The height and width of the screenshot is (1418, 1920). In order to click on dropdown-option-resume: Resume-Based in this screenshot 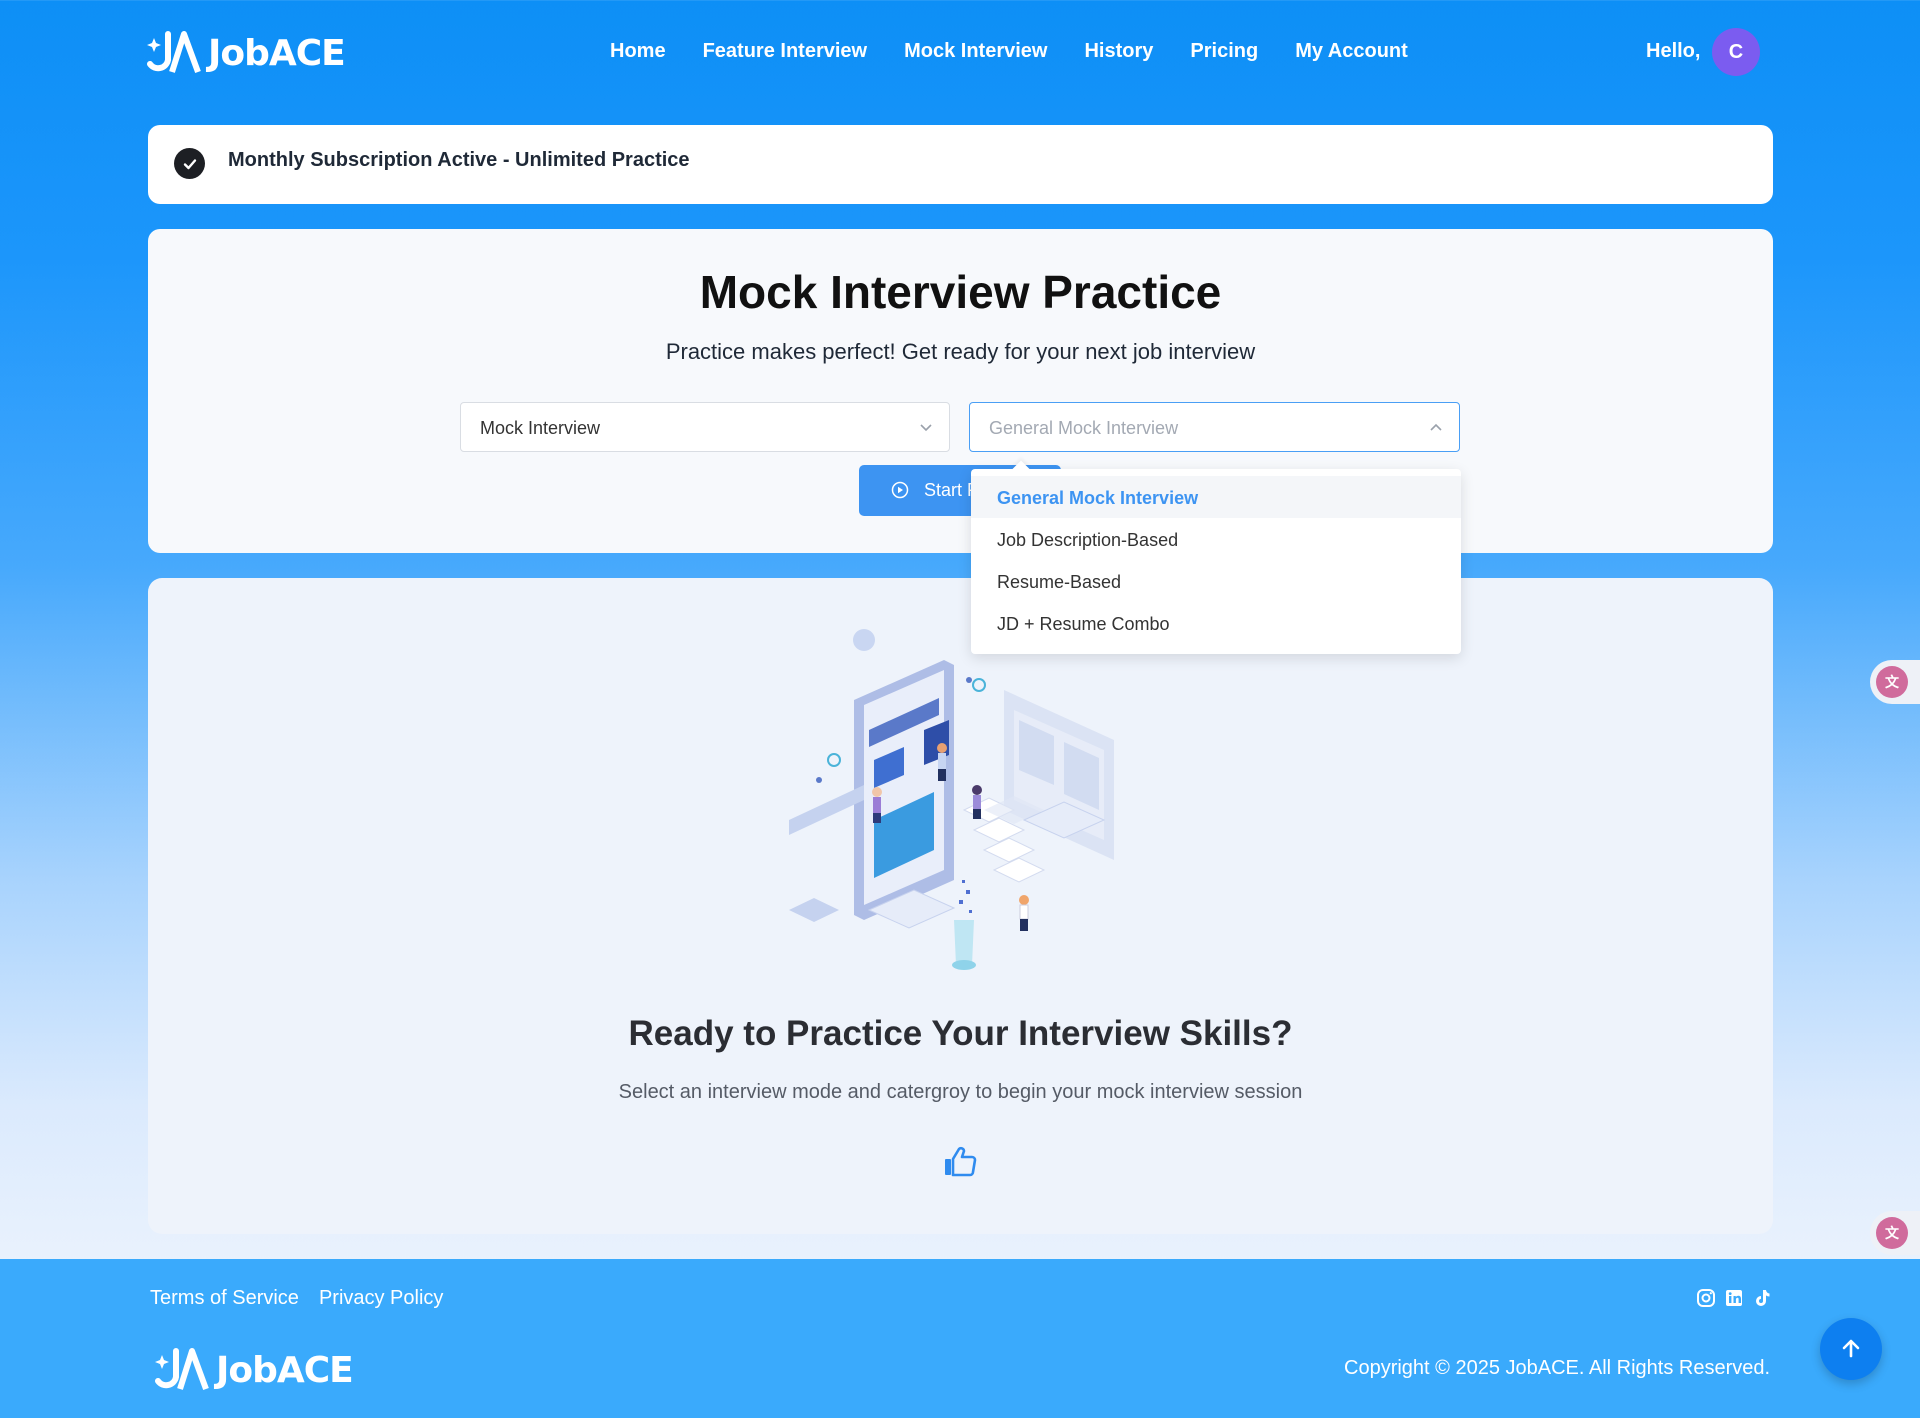, I will do `click(1216, 581)`.